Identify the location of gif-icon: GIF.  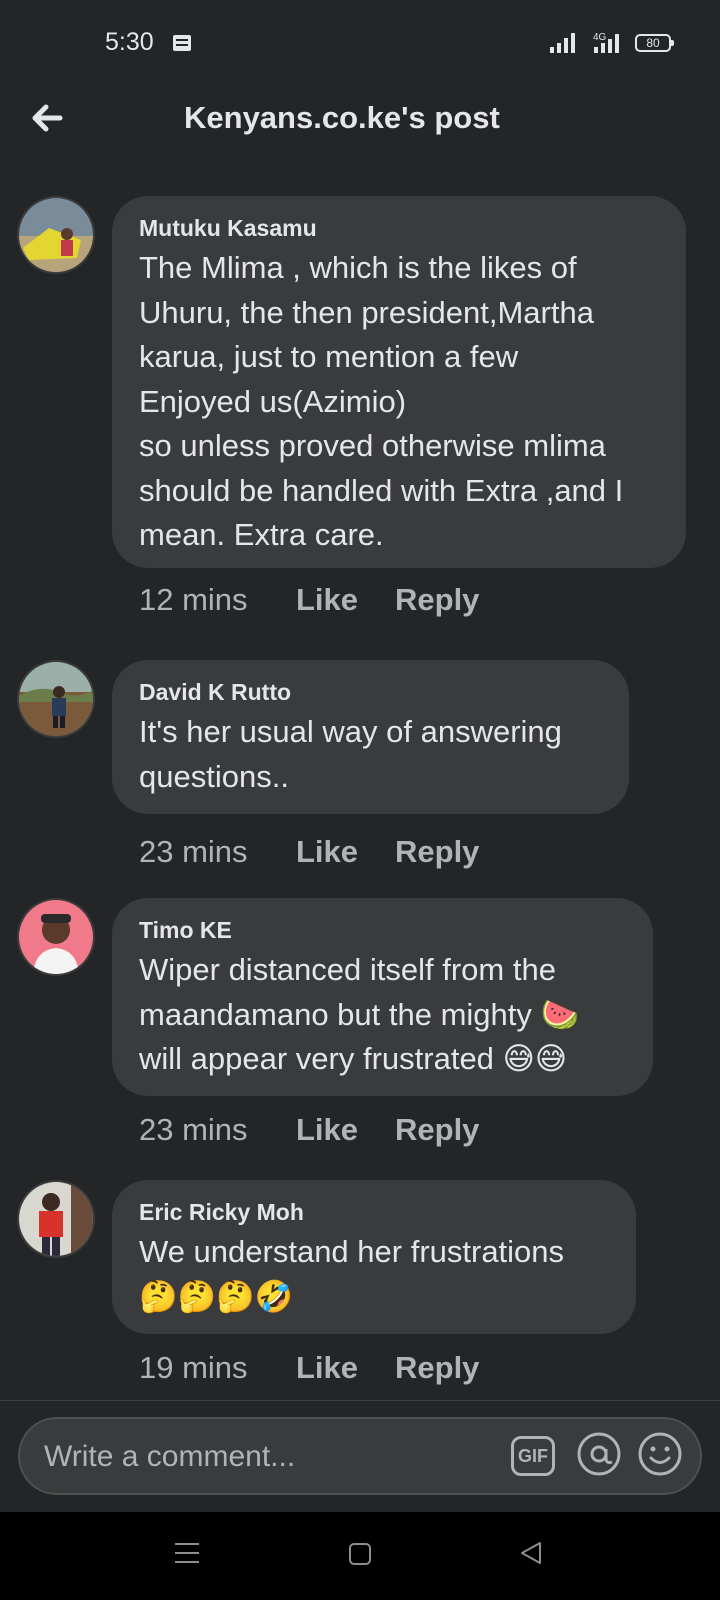
(533, 1456).